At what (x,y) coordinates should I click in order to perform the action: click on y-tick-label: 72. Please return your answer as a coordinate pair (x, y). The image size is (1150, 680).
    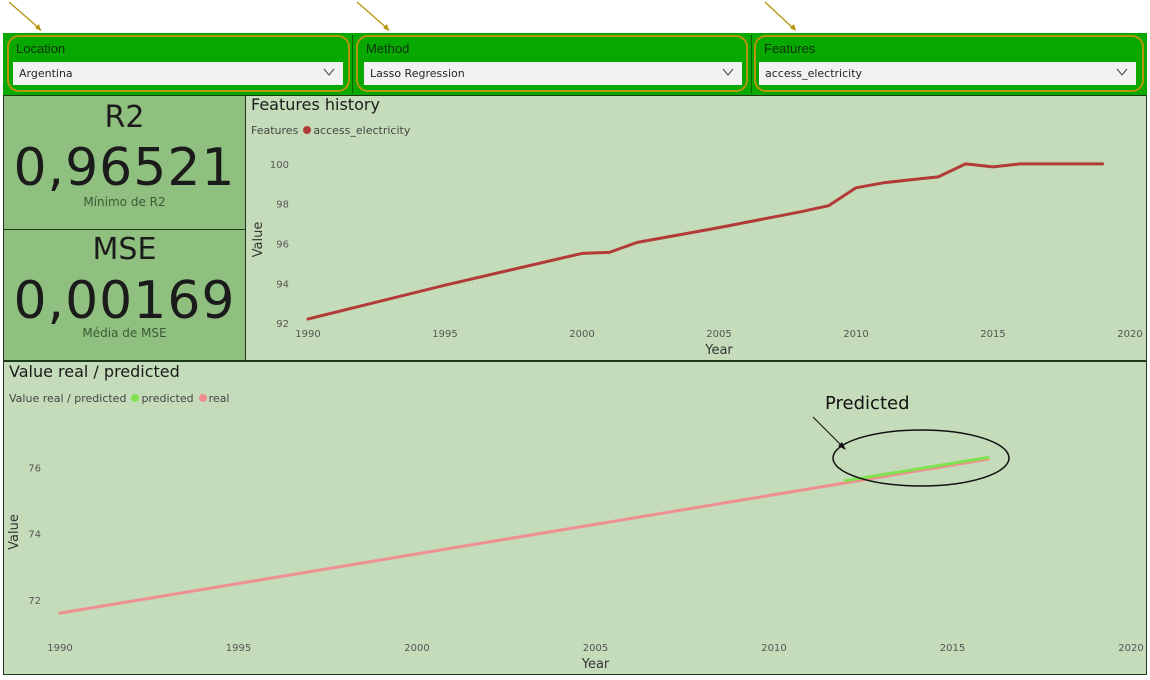
    Looking at the image, I should click on (34, 601).